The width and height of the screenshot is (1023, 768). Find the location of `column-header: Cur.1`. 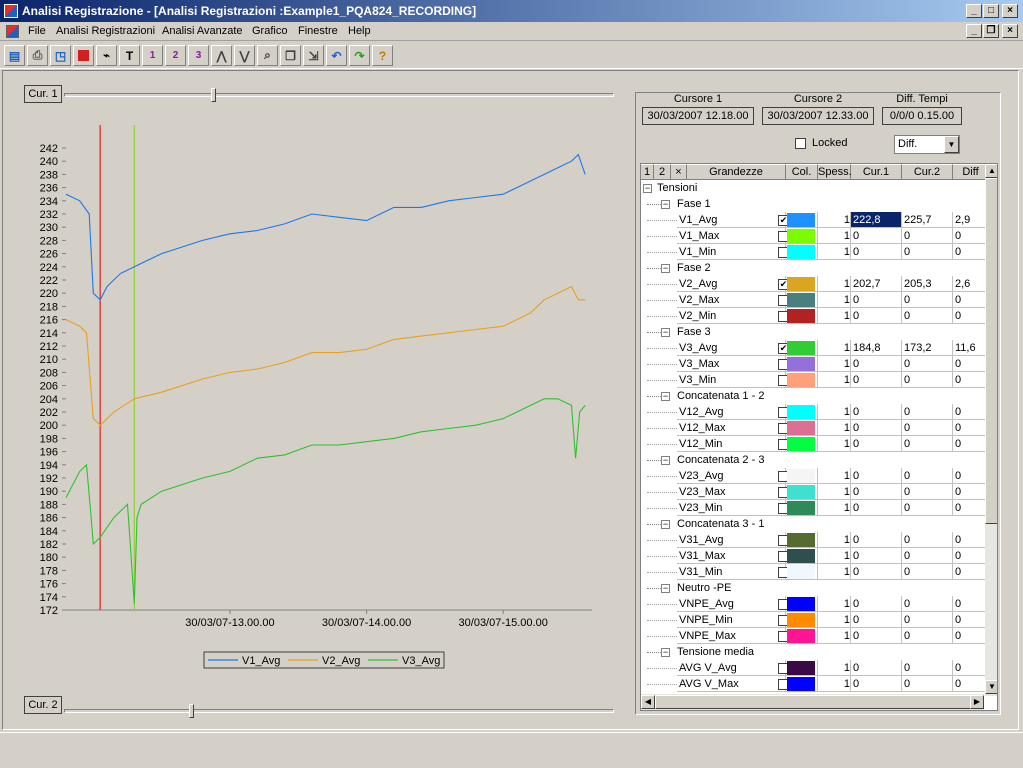

column-header: Cur.1 is located at coordinates (876, 172).